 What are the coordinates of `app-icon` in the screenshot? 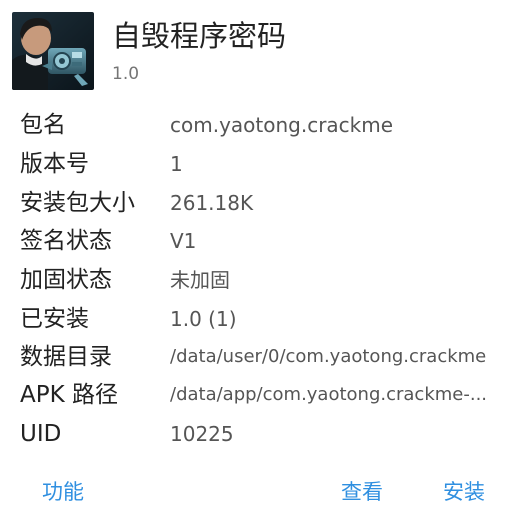 It's located at (53, 51).